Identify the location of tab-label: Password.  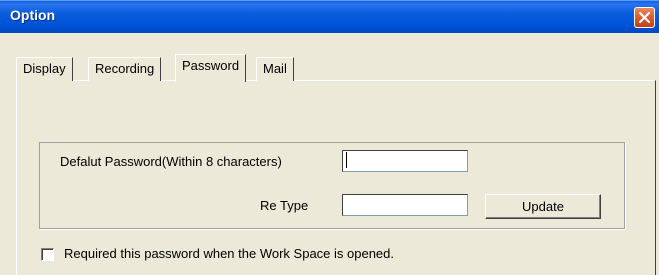
(211, 65).